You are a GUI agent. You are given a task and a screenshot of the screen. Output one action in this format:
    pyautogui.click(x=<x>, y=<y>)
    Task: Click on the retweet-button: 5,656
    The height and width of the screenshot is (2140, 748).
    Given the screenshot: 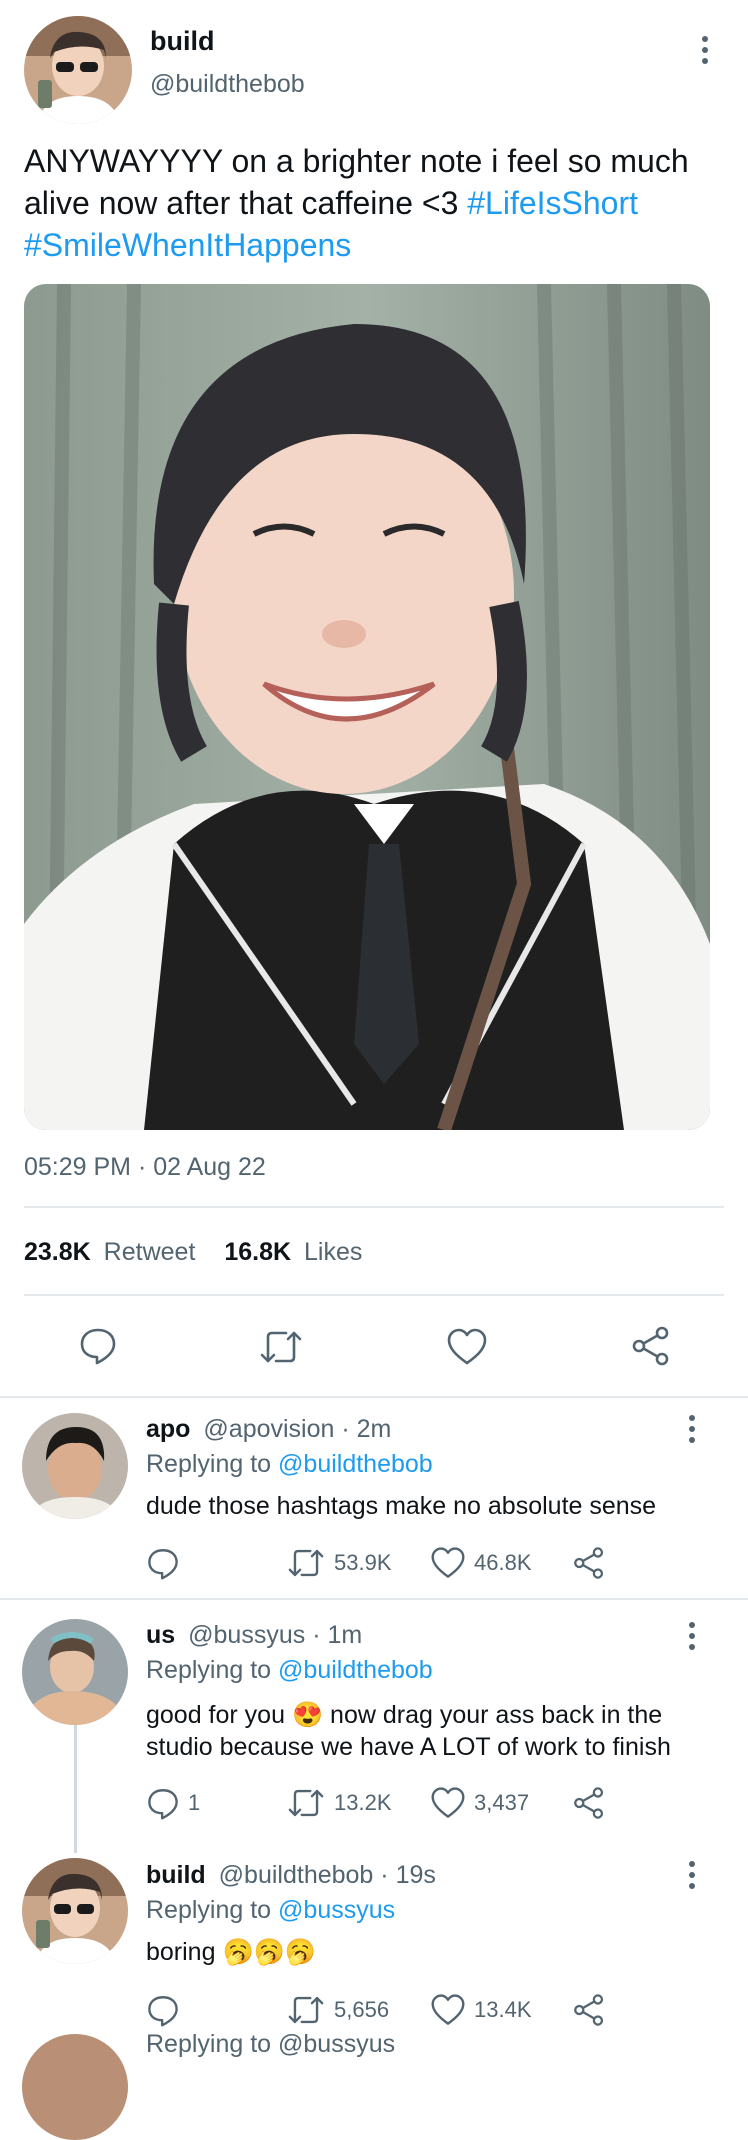 What is the action you would take?
    pyautogui.click(x=337, y=2010)
    